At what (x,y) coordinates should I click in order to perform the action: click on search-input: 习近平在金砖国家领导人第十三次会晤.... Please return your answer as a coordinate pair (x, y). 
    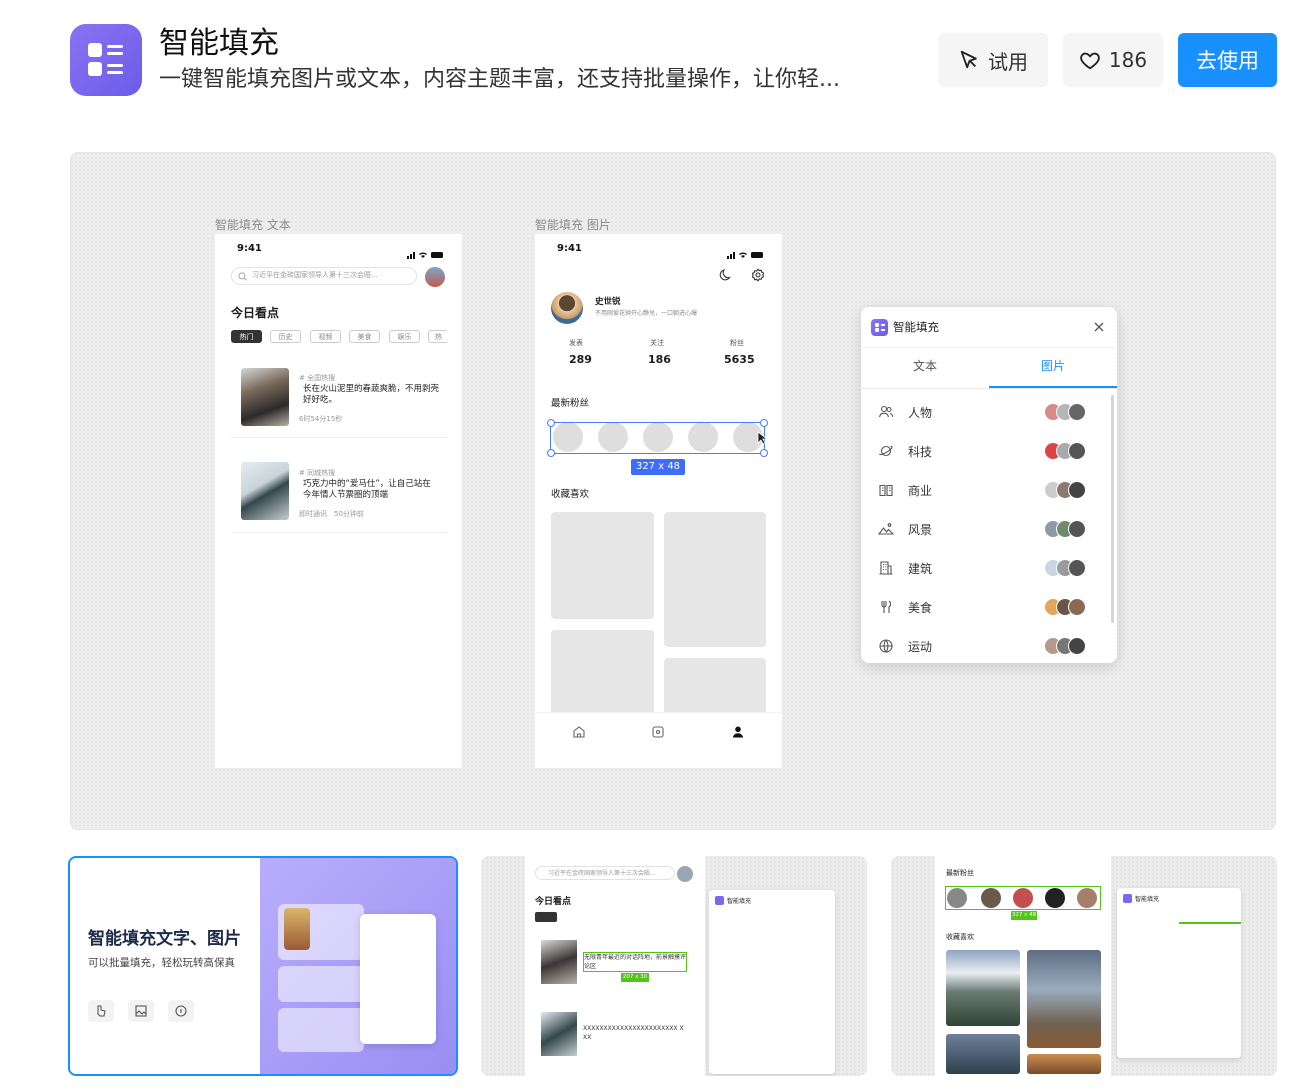
    Looking at the image, I should click on (324, 276).